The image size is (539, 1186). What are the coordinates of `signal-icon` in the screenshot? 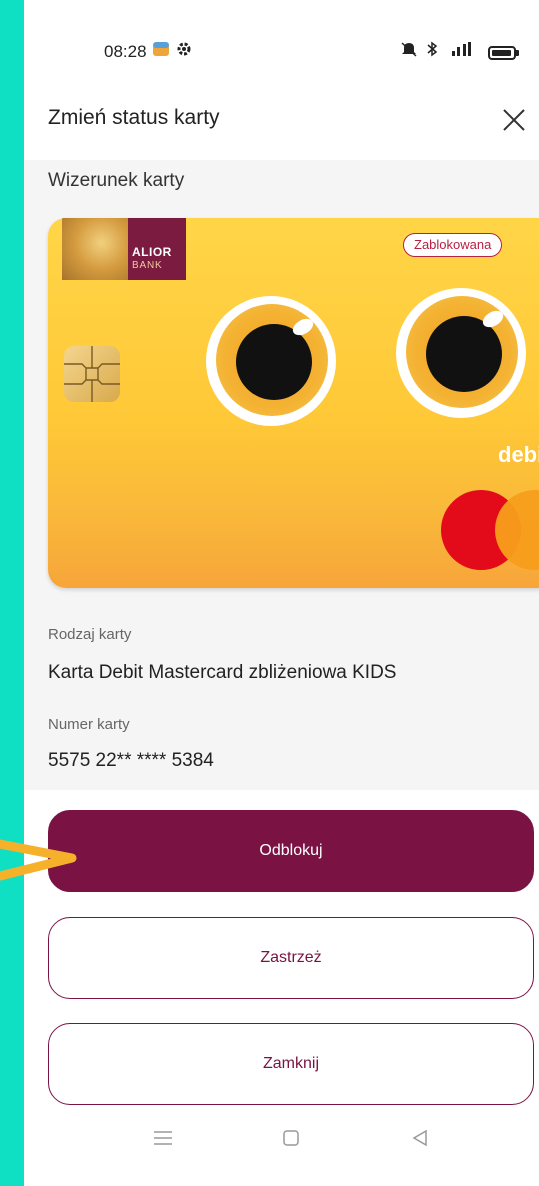 It's located at (462, 51).